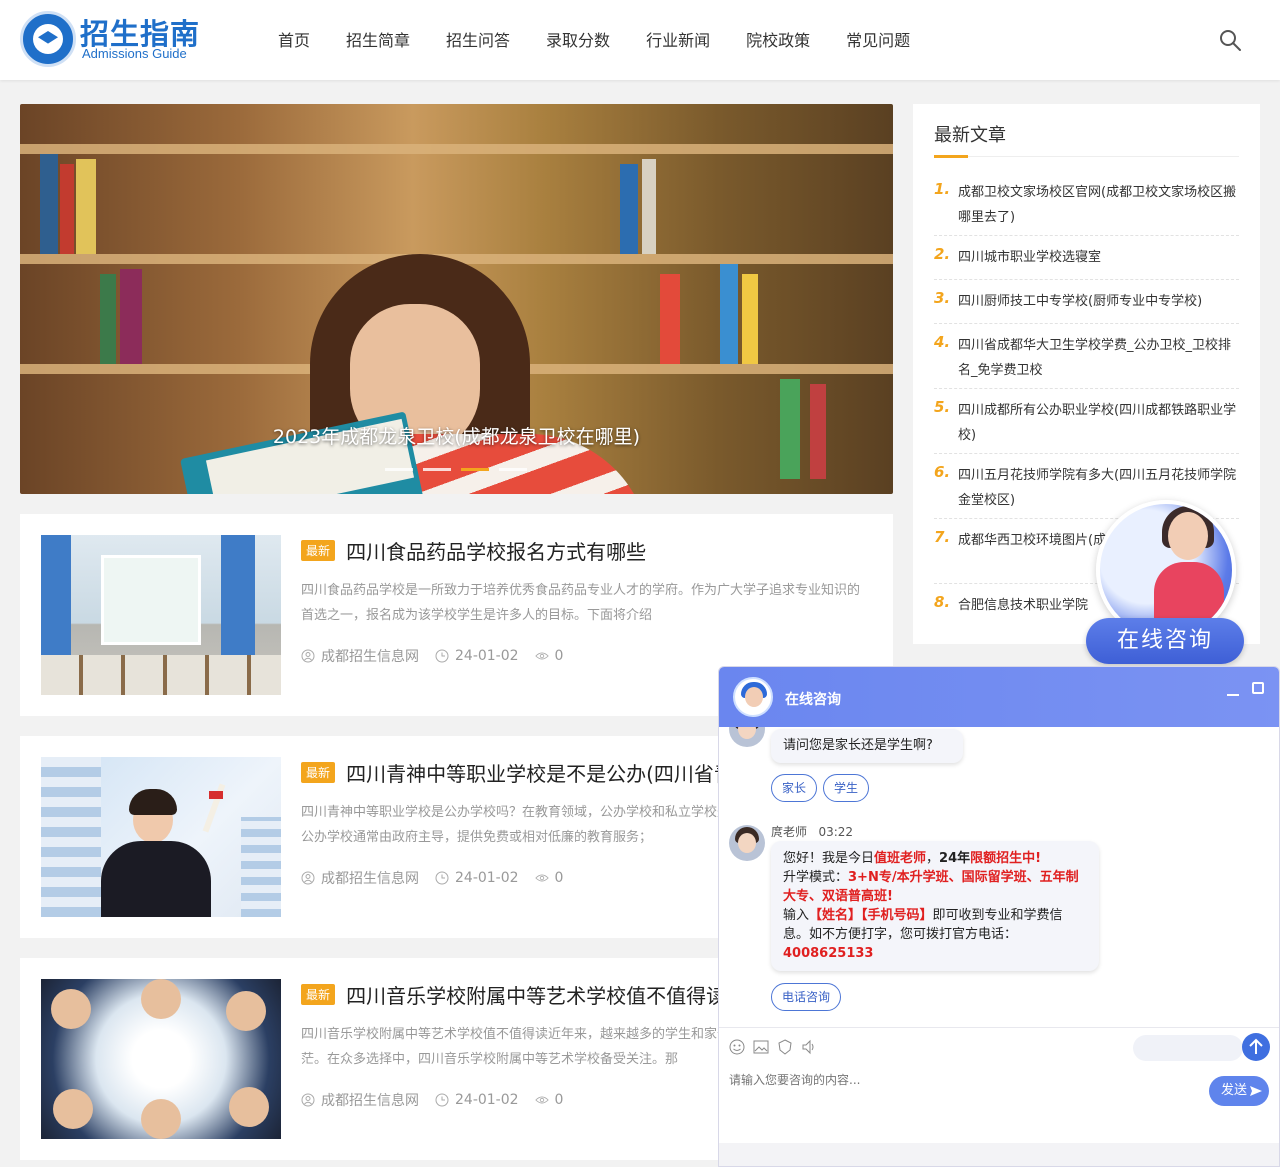  What do you see at coordinates (1098, 257) in the screenshot?
I see `latest-article-link: 四川城市职业学校选寝室` at bounding box center [1098, 257].